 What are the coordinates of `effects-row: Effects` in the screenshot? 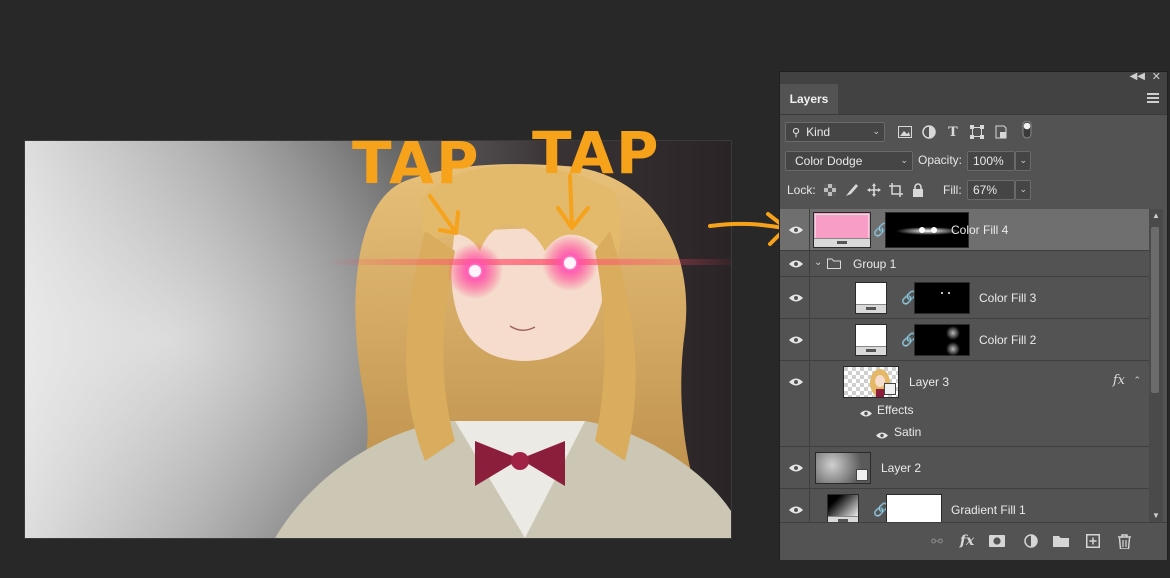 It's located at (886, 411).